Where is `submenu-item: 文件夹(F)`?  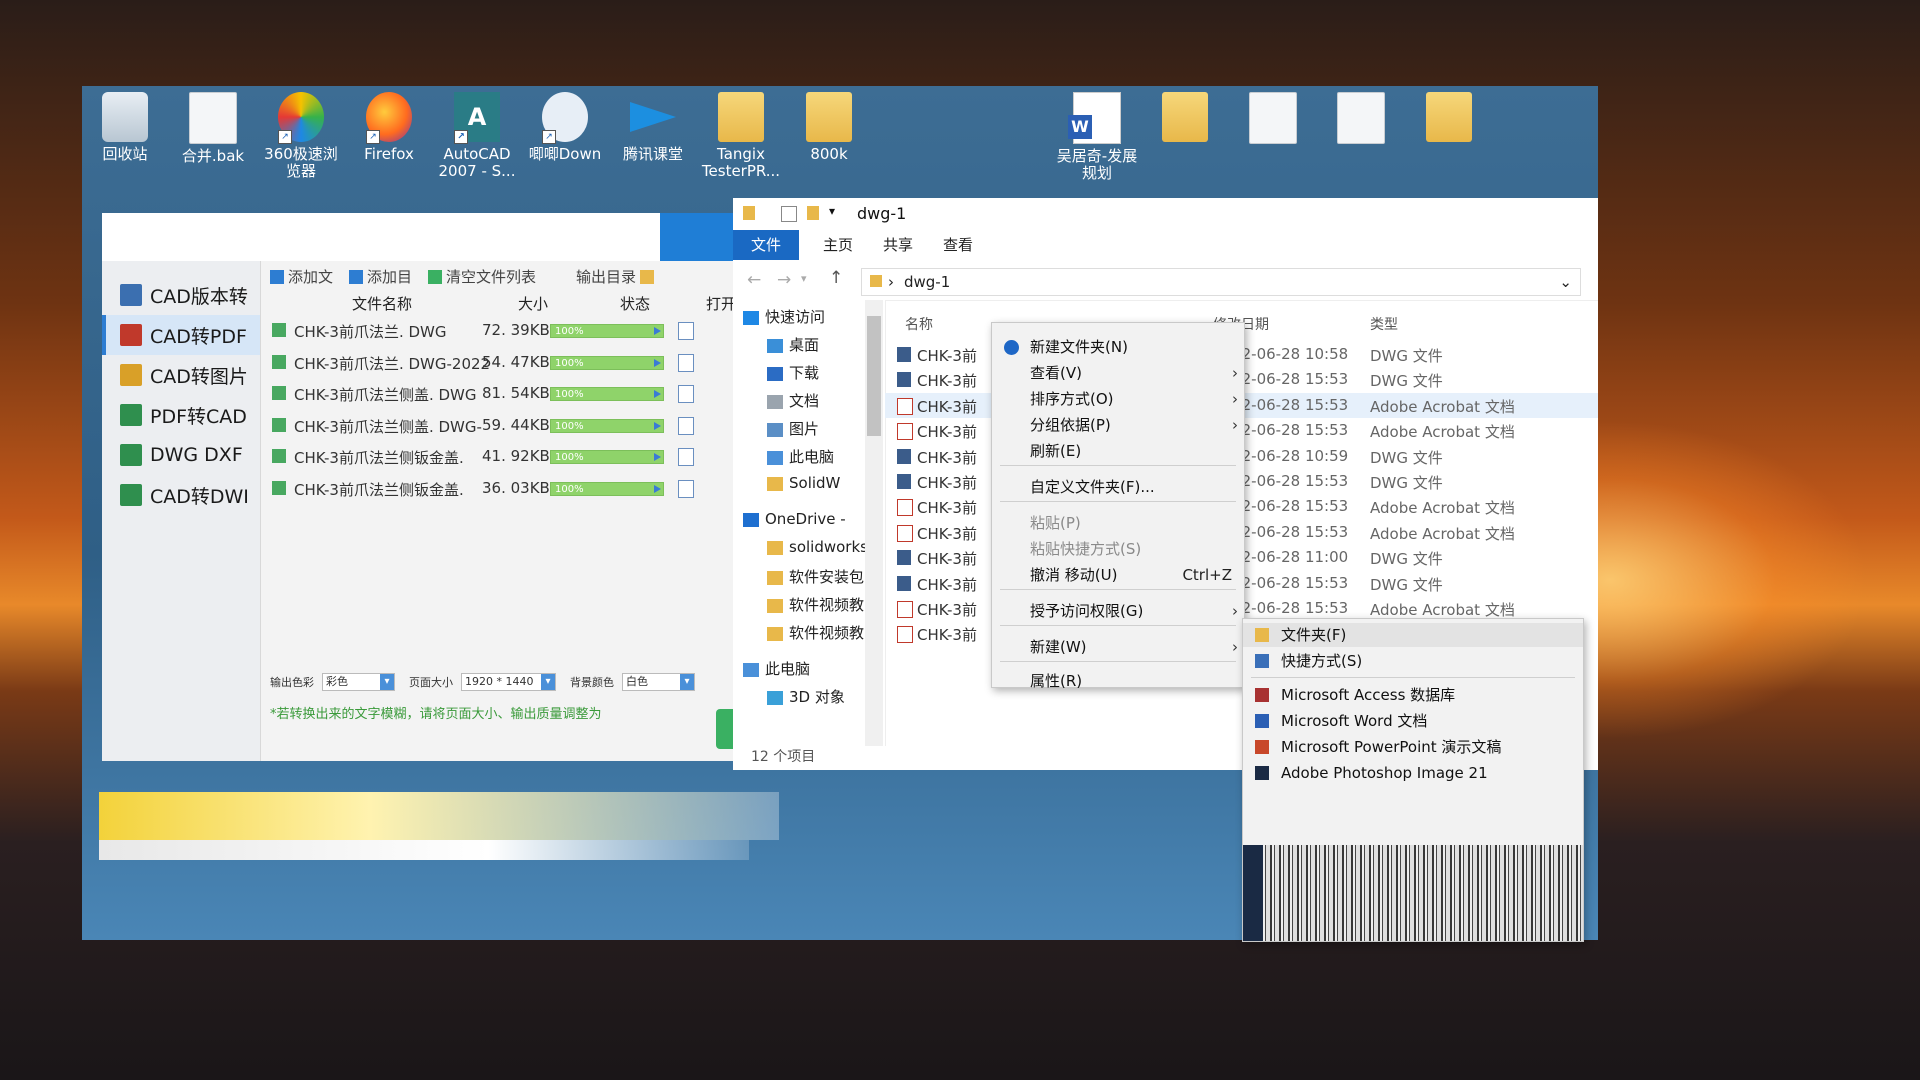 submenu-item: 文件夹(F) is located at coordinates (1413, 635).